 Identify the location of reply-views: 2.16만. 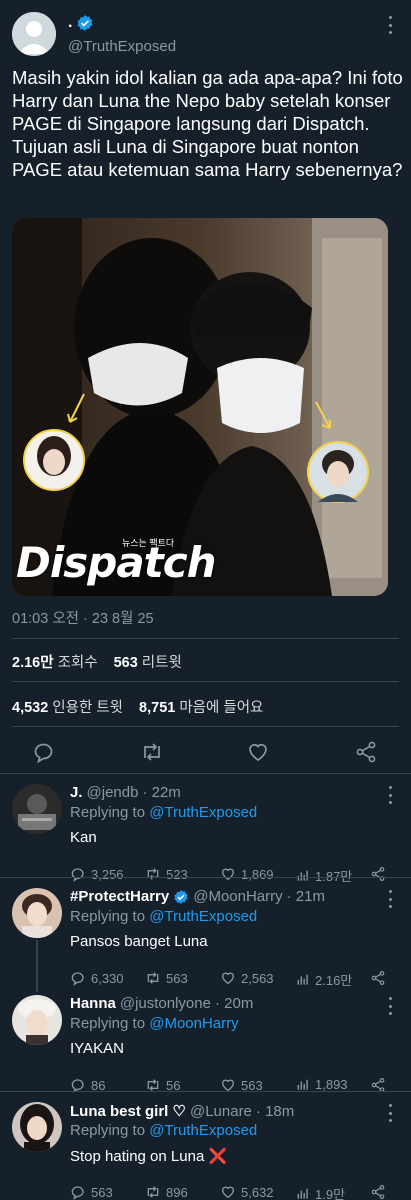
(324, 979).